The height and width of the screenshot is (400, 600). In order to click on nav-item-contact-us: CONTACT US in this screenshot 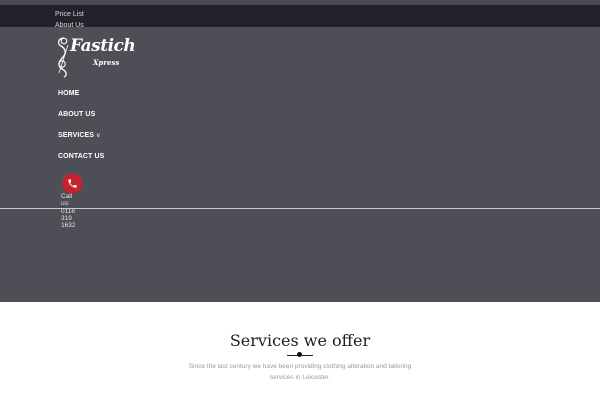, I will do `click(81, 156)`.